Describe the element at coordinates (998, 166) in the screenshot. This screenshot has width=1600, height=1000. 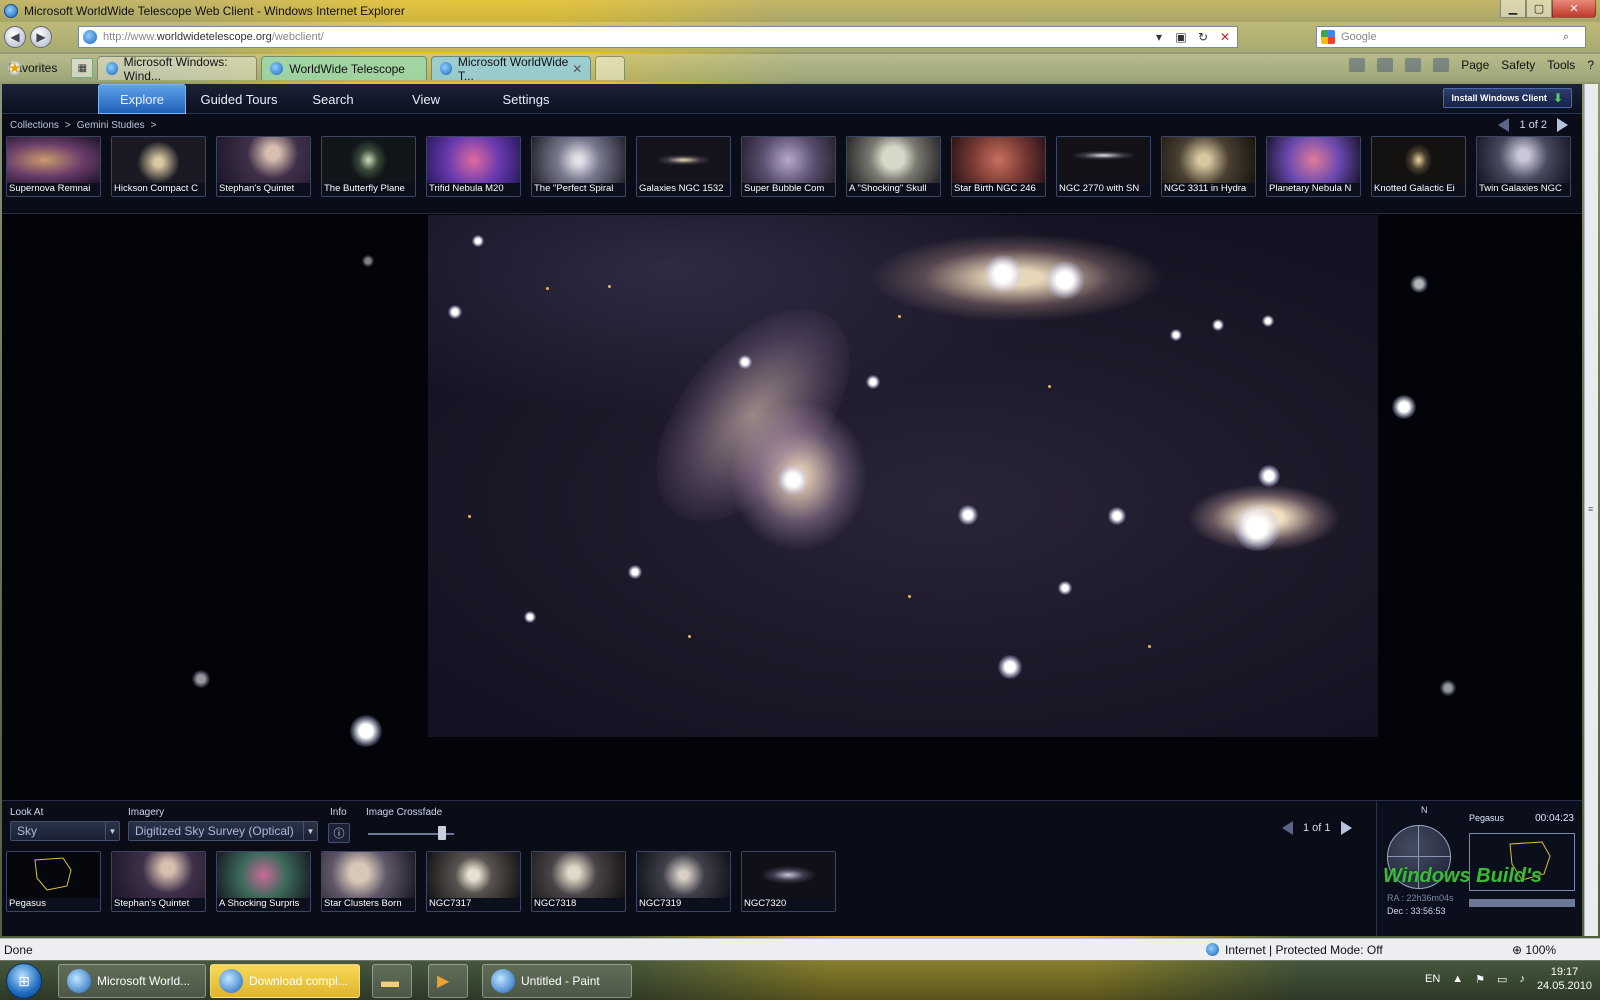
I see `thumb-star-birth: Star Birth NGC 246` at that location.